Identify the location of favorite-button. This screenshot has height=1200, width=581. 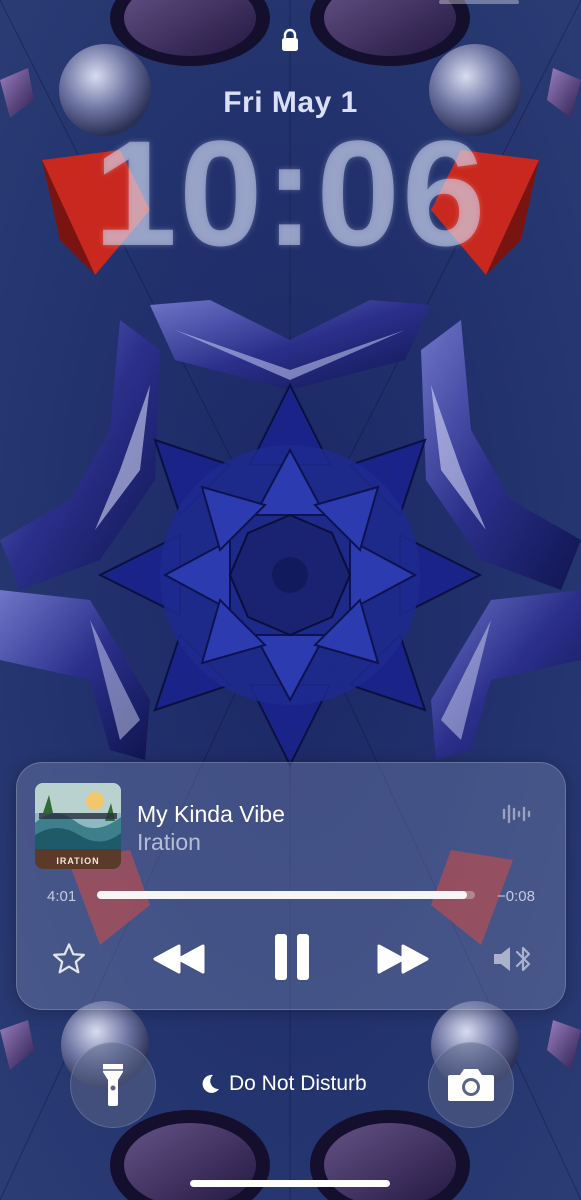
(69, 959).